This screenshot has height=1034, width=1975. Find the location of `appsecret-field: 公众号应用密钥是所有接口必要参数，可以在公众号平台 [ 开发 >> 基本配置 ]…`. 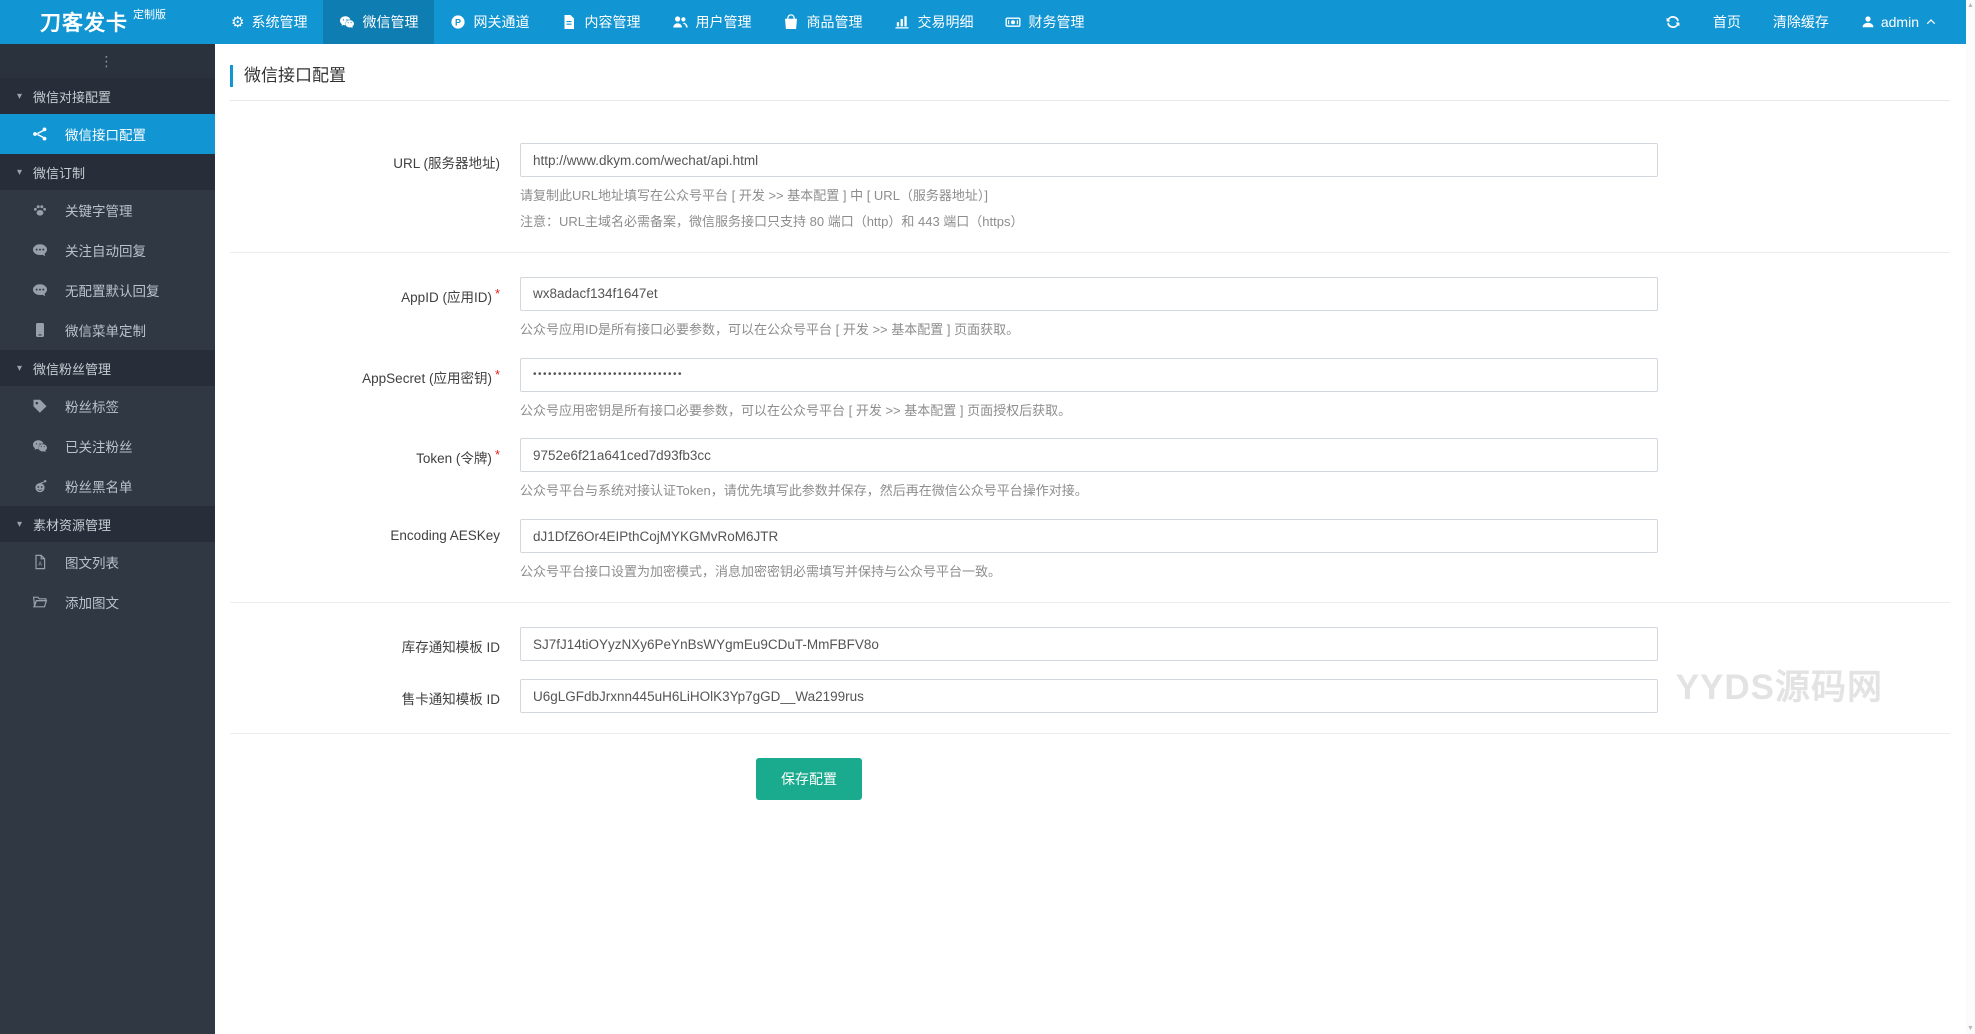

appsecret-field: 公众号应用密钥是所有接口必要参数，可以在公众号平台 [ 开发 >> 基本配置 ]… is located at coordinates (1089, 389).